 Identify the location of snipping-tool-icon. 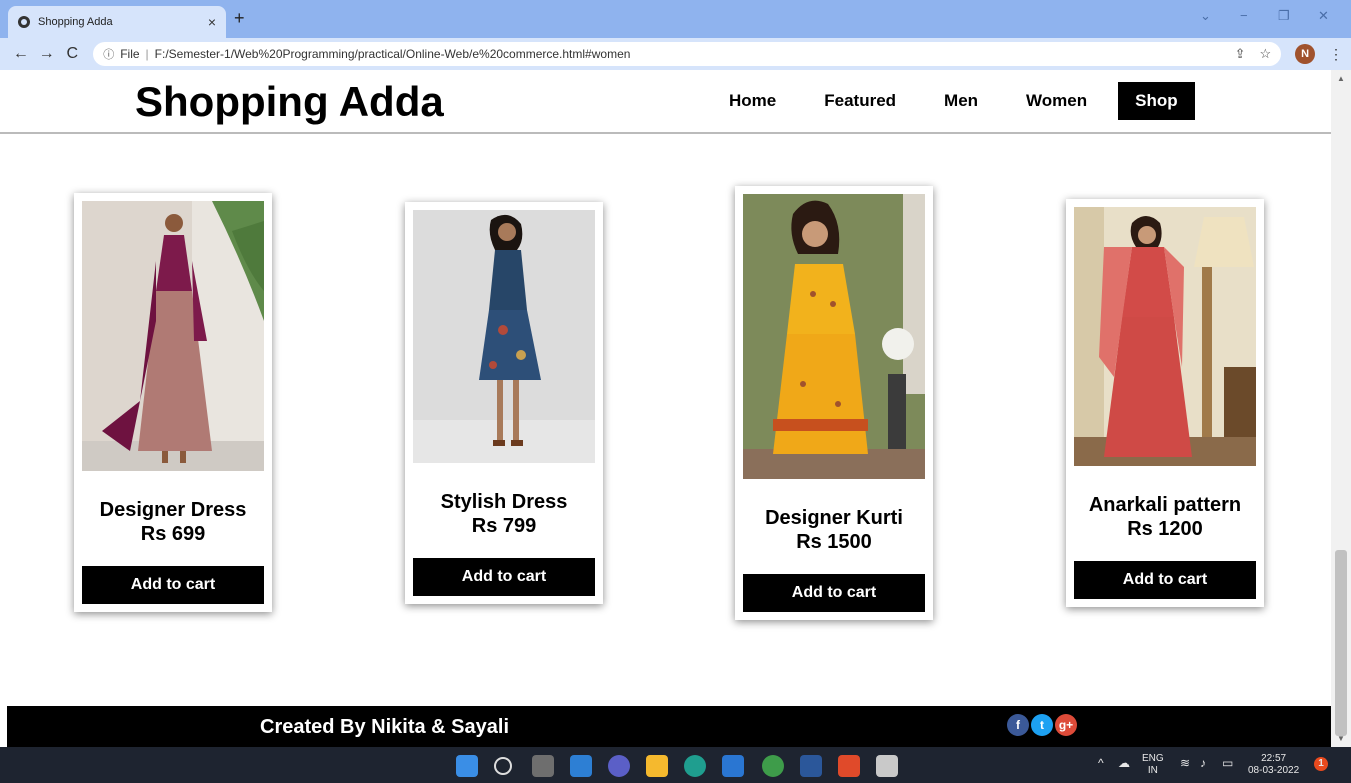
(887, 766).